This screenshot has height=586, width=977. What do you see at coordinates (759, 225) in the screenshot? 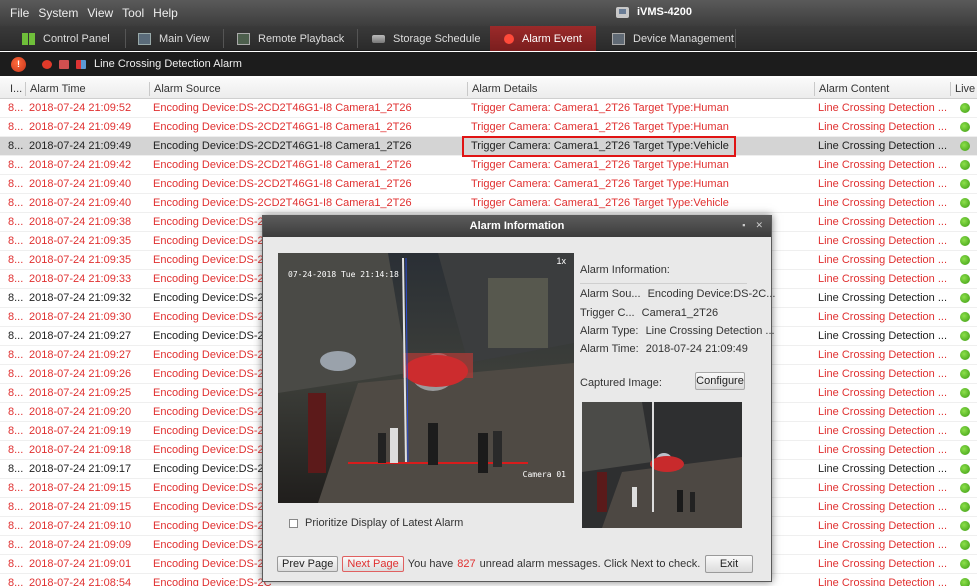
I see `close-icon: ✕` at bounding box center [759, 225].